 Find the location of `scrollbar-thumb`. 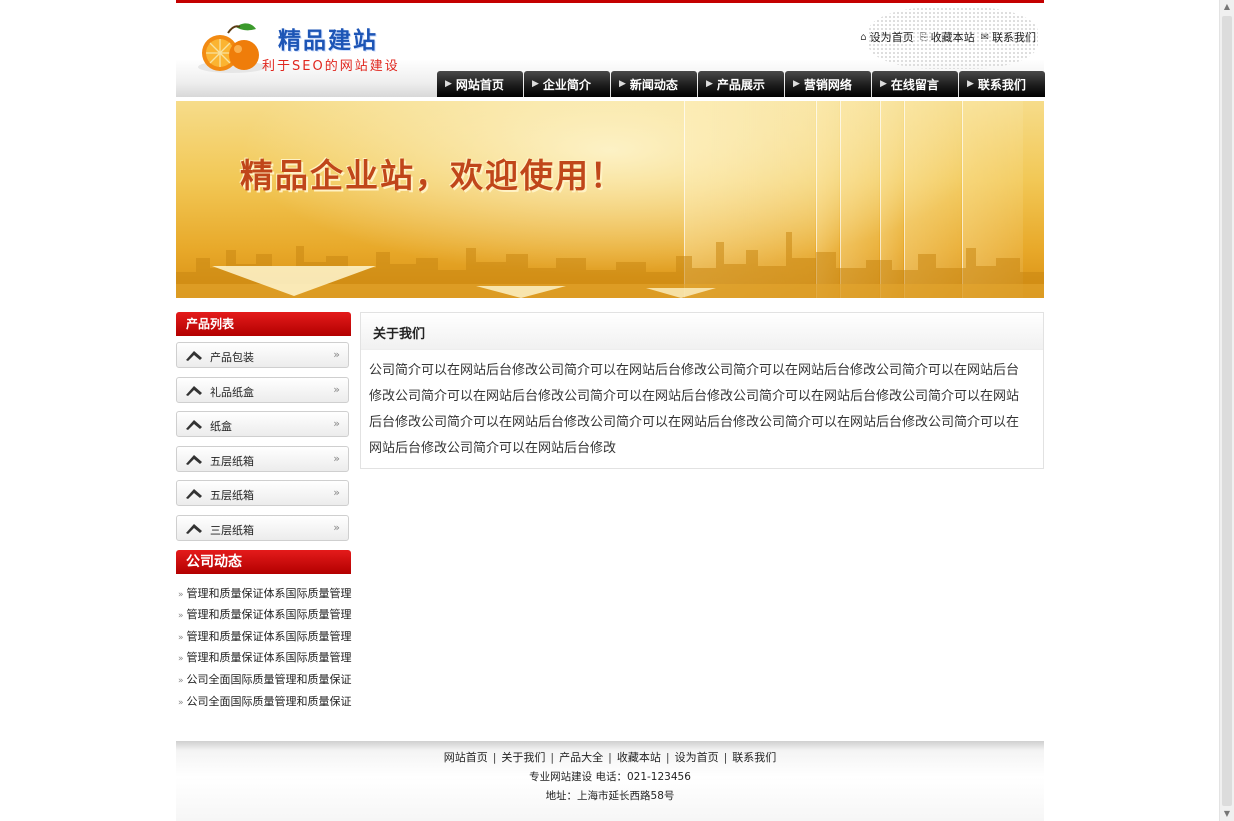

scrollbar-thumb is located at coordinates (1227, 411).